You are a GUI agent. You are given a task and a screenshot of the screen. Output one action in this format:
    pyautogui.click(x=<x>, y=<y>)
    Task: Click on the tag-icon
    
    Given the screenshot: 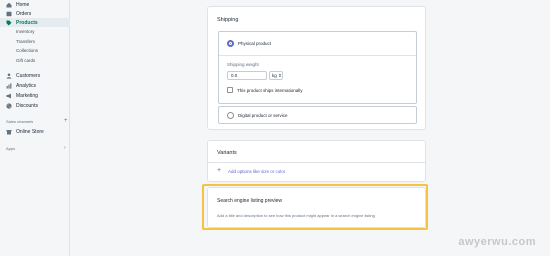 What is the action you would take?
    pyautogui.click(x=9, y=23)
    